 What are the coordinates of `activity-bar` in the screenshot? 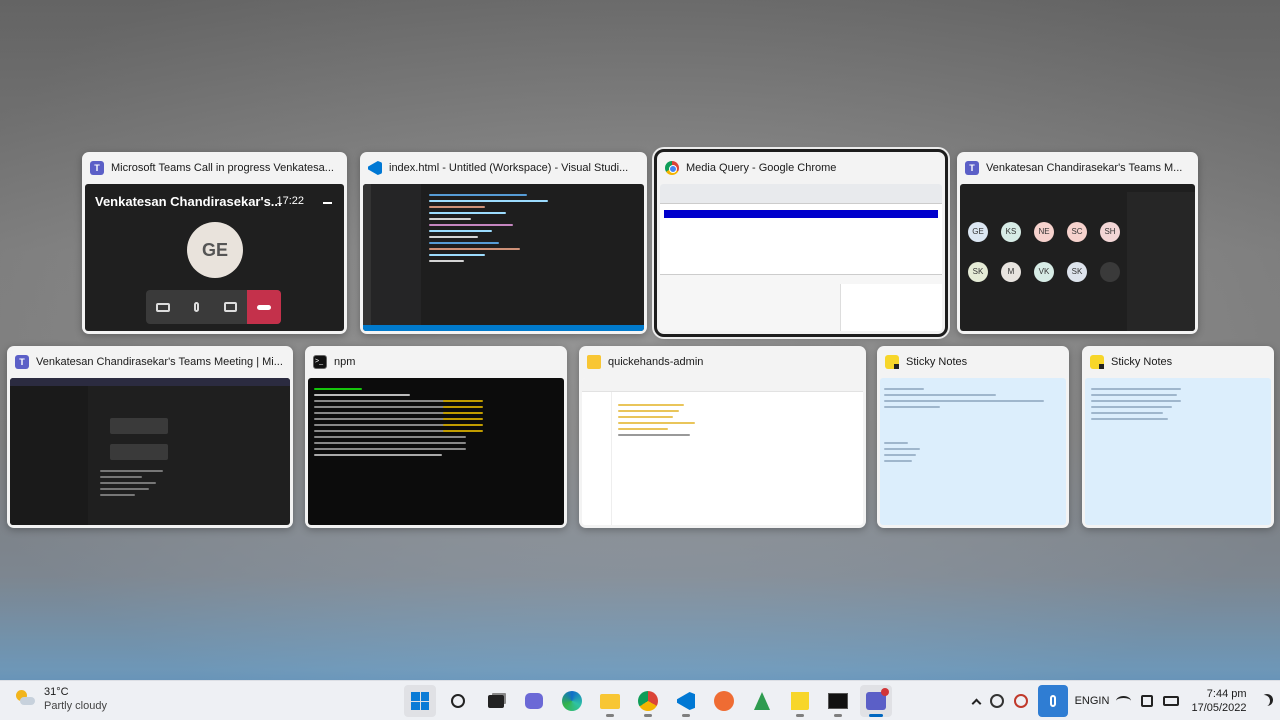 It's located at (367, 254).